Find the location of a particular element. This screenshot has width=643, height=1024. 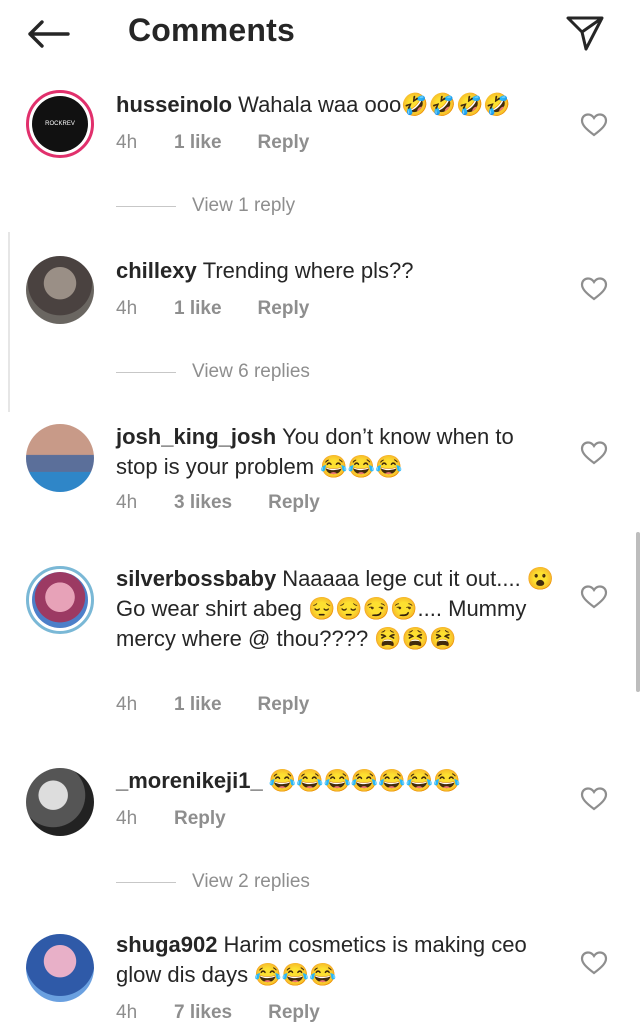

send-paper-plane-icon is located at coordinates (585, 33).